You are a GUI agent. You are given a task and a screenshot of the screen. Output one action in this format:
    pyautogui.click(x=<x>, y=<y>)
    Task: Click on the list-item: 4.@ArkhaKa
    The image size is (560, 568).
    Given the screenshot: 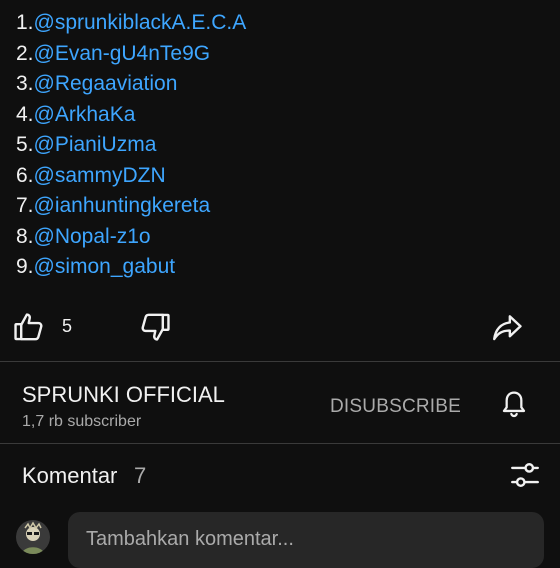 What is the action you would take?
    pyautogui.click(x=131, y=115)
    